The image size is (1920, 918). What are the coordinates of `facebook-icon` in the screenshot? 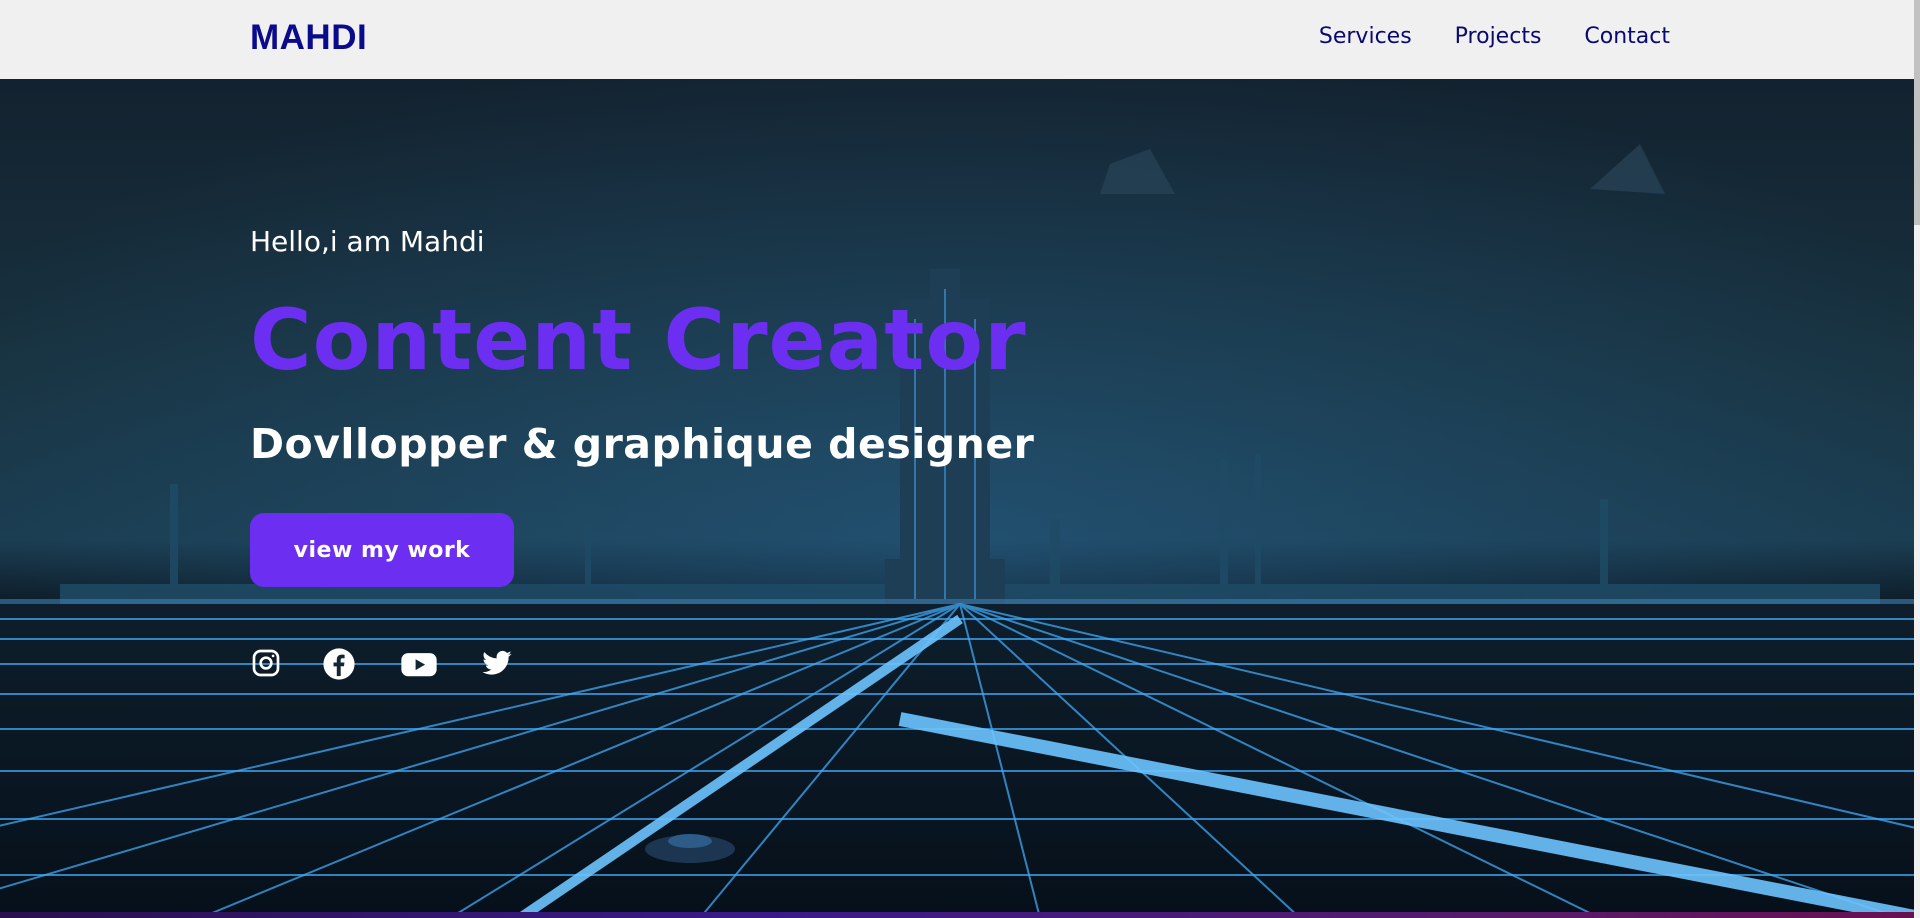 It's located at (339, 664).